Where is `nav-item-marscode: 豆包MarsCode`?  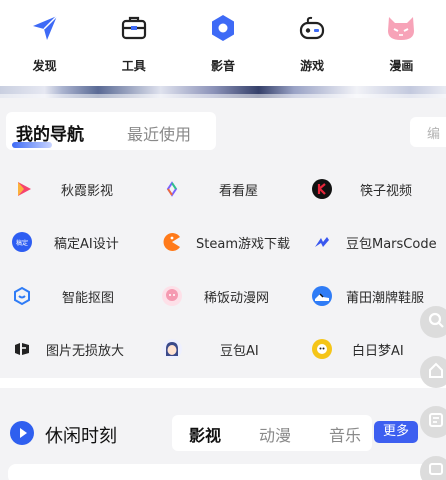
nav-item-marscode: 豆包MarsCode is located at coordinates (377, 242).